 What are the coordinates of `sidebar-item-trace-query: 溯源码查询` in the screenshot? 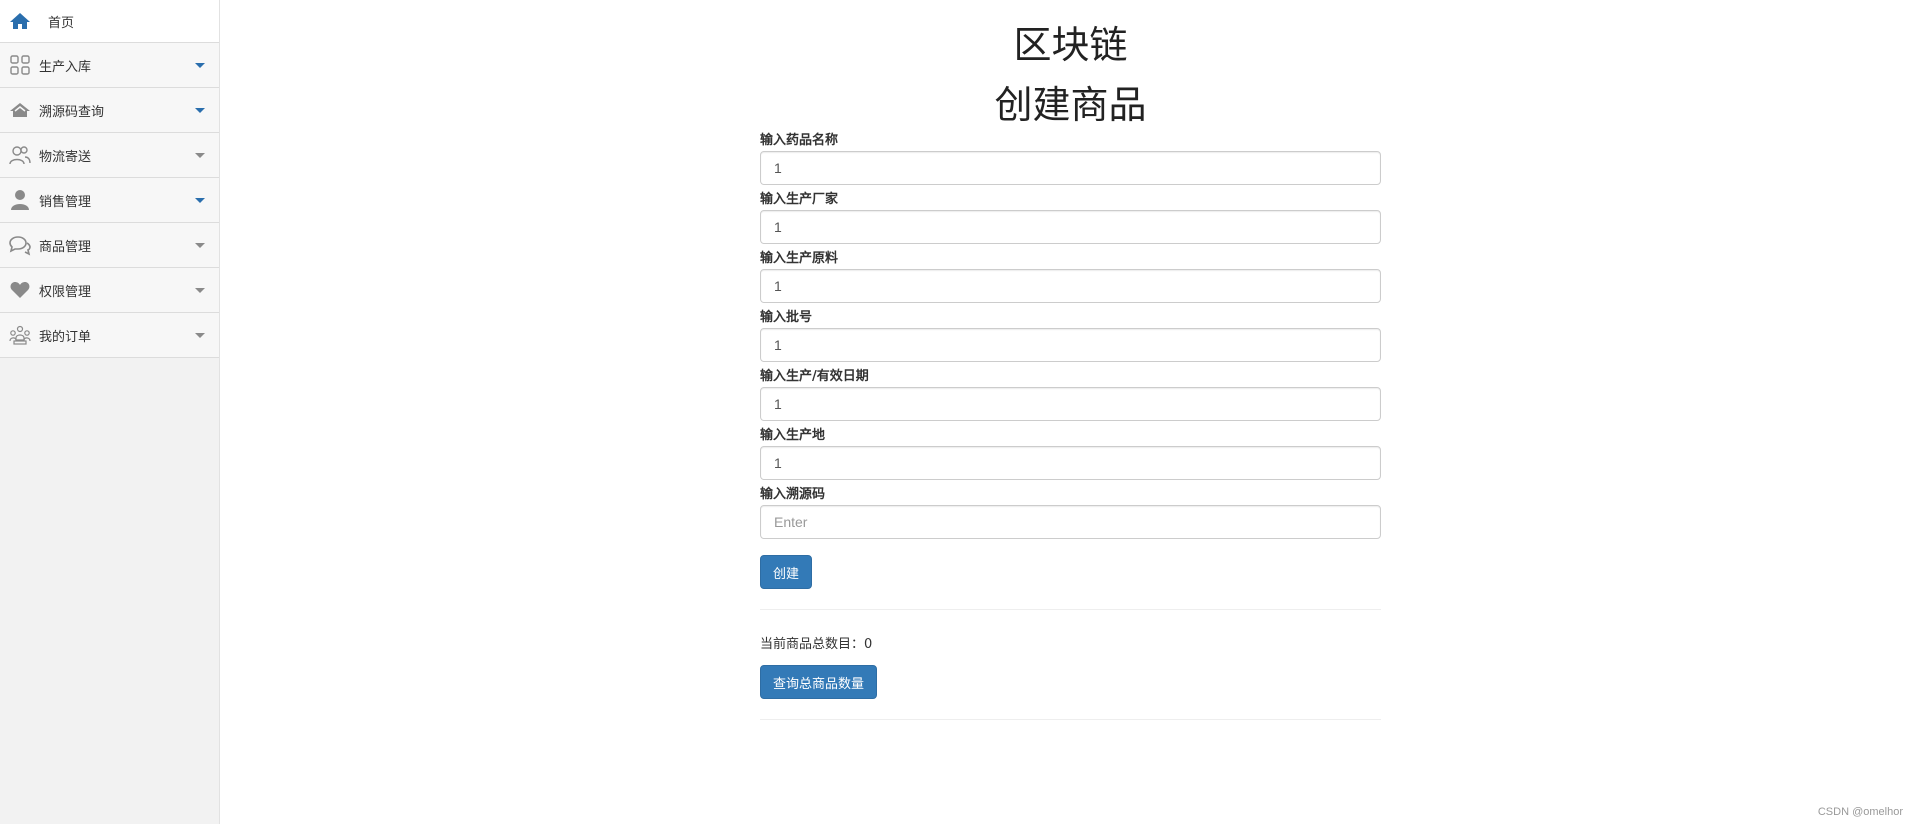 It's located at (109, 110).